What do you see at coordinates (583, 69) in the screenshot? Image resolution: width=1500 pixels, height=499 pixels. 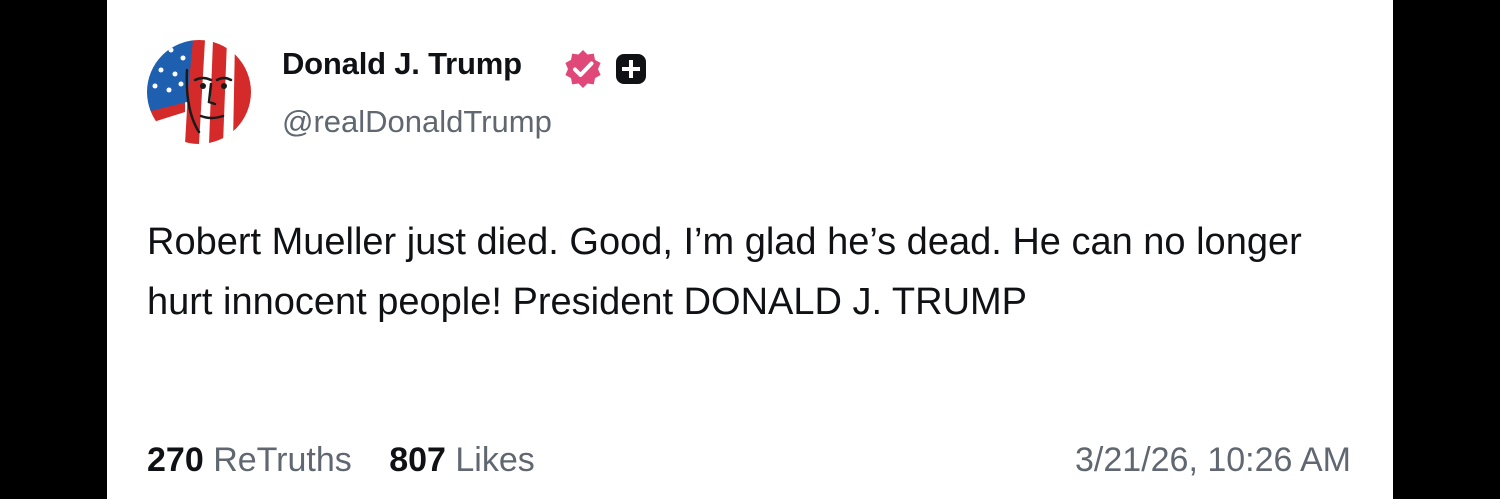 I see `verified-badge-icon` at bounding box center [583, 69].